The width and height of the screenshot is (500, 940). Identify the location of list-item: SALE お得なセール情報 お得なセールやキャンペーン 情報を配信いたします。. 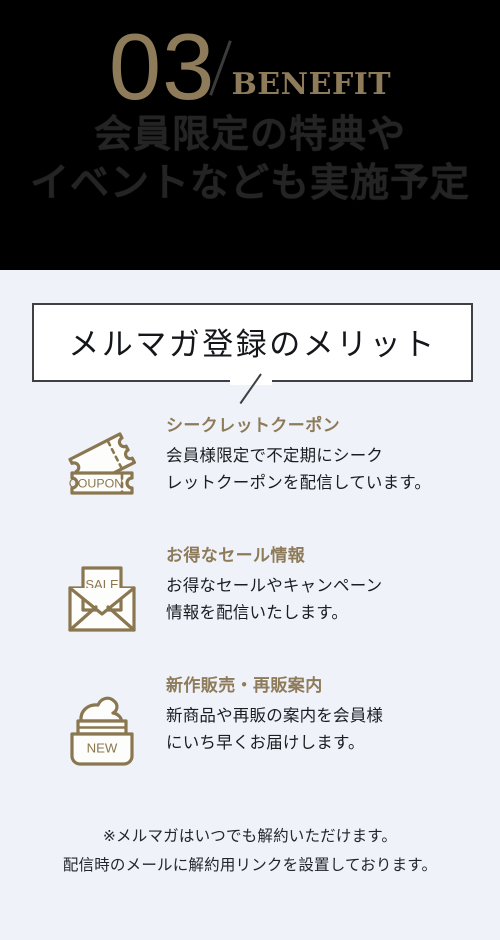
(250, 610).